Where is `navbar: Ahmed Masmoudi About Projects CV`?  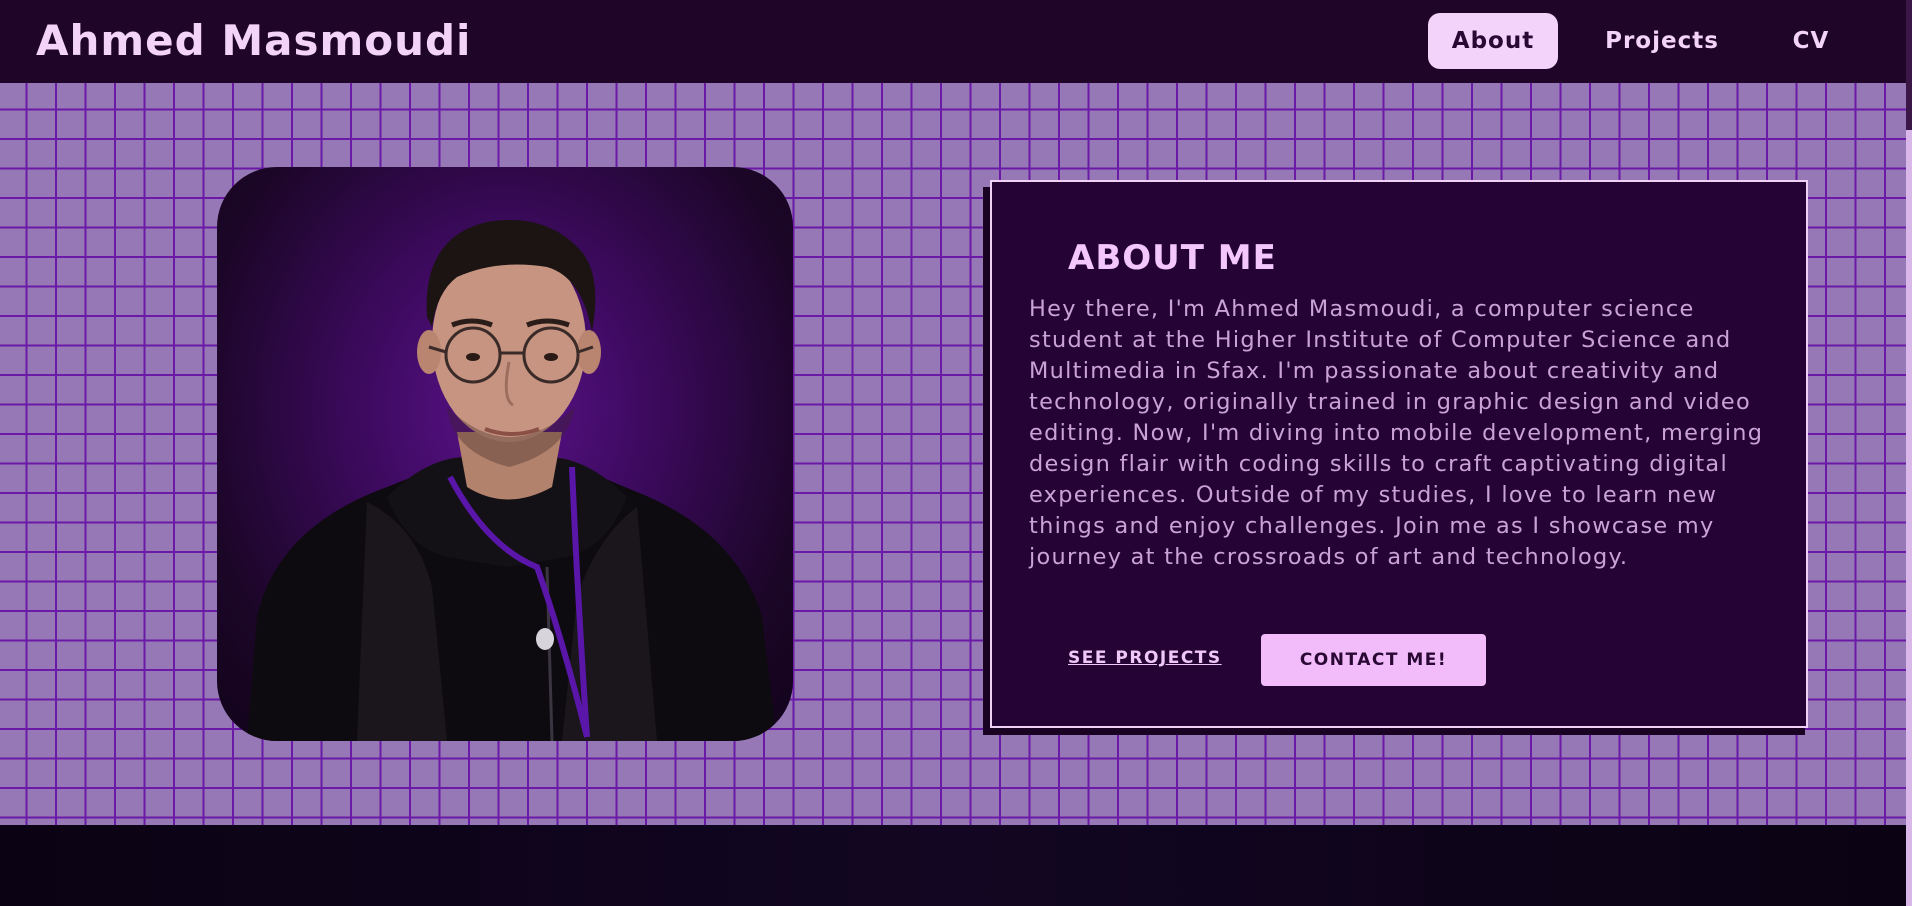 navbar: Ahmed Masmoudi About Projects CV is located at coordinates (953, 41).